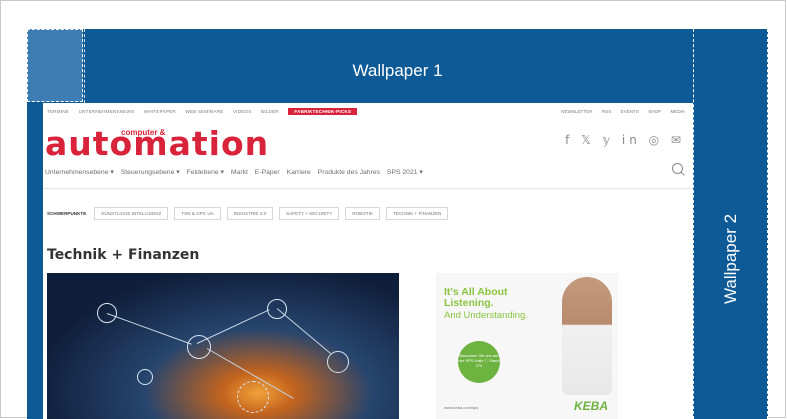 This screenshot has height=419, width=787. Describe the element at coordinates (79, 172) in the screenshot. I see `main-nav-item: Unternehmensebene ▾` at that location.